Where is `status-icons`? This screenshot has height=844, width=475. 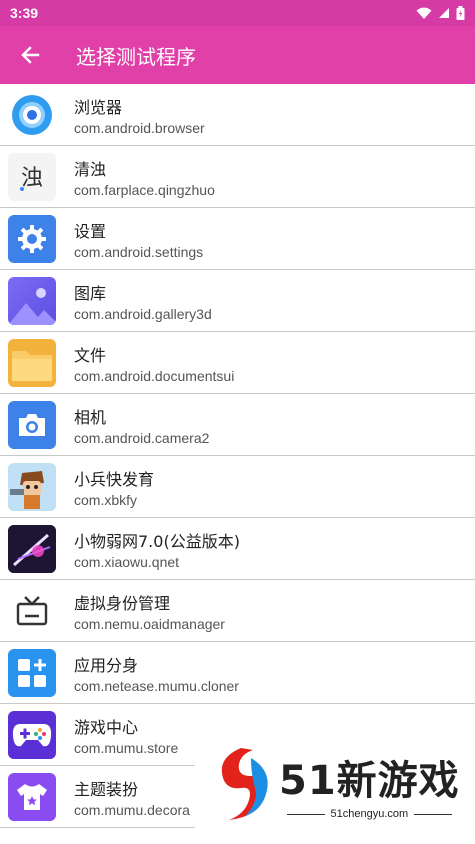
status-icons is located at coordinates (440, 13).